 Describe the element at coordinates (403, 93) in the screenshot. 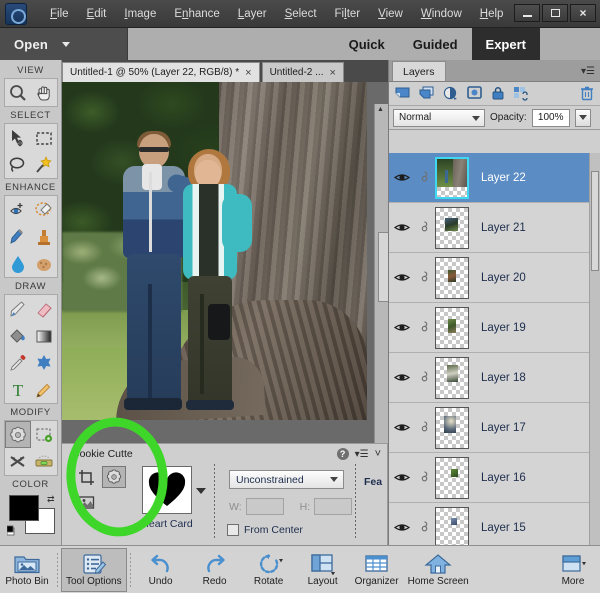

I see `new-layer-icon` at that location.